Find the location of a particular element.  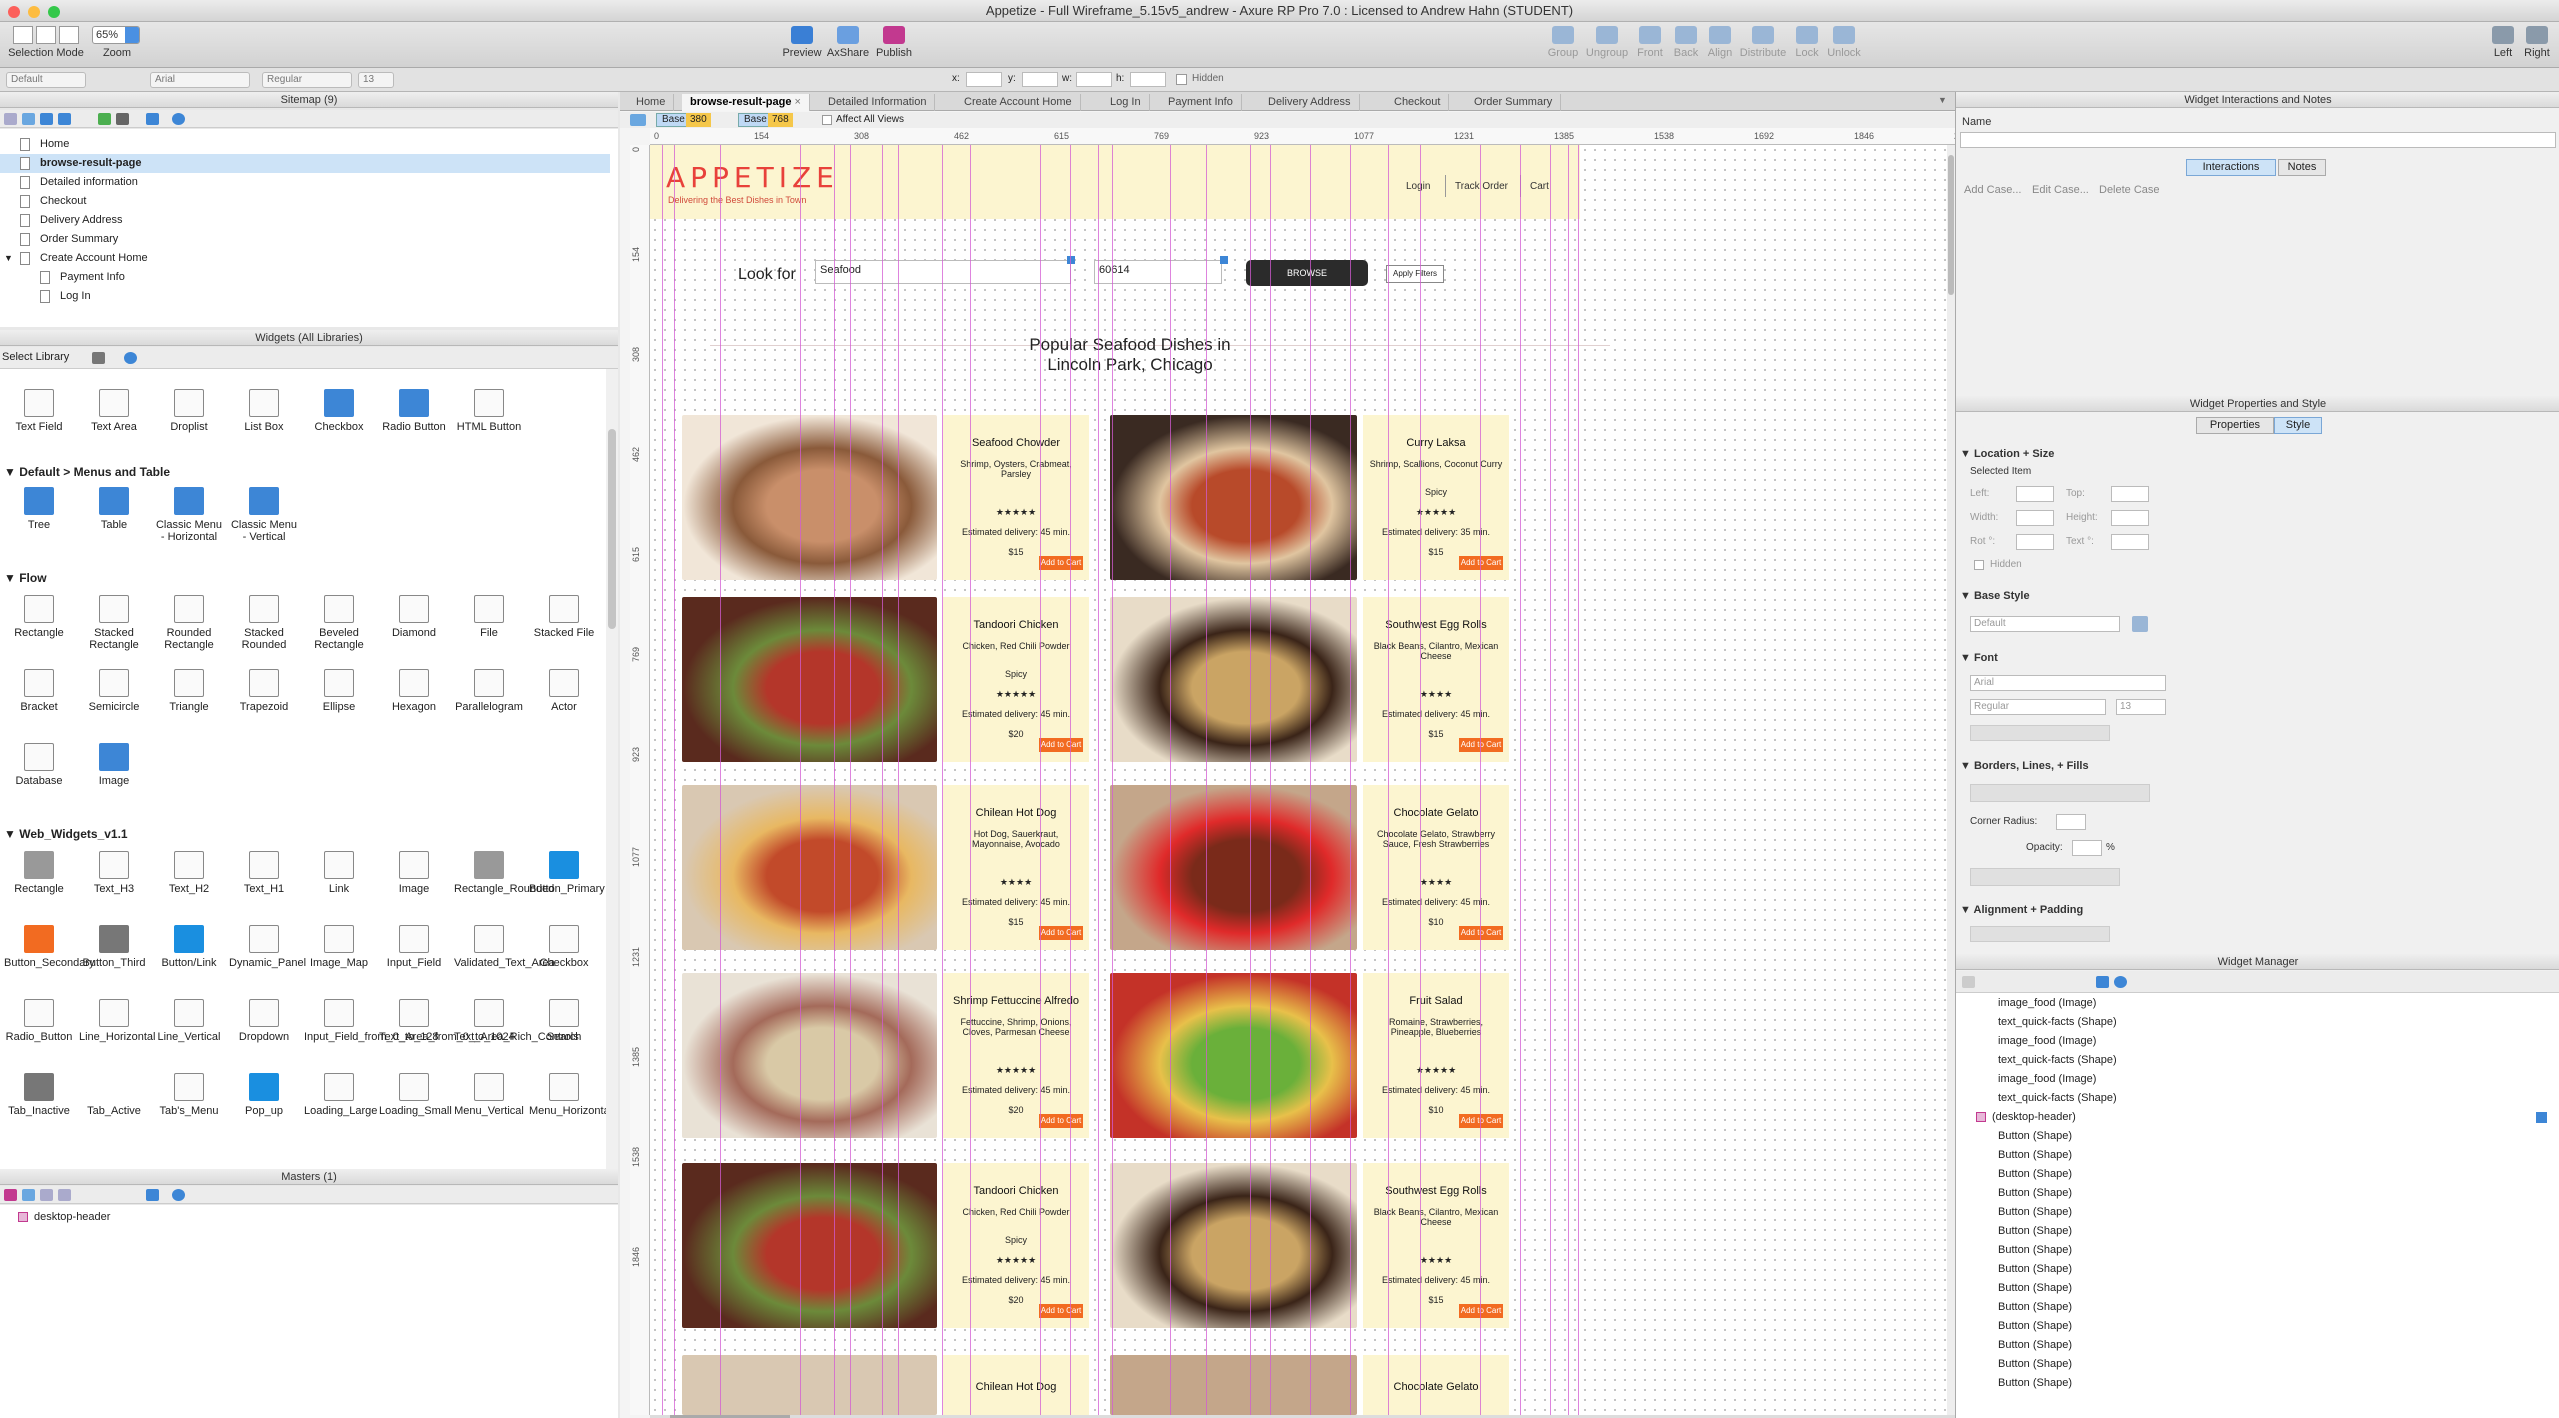

font-family-select: Arial is located at coordinates (2068, 683).